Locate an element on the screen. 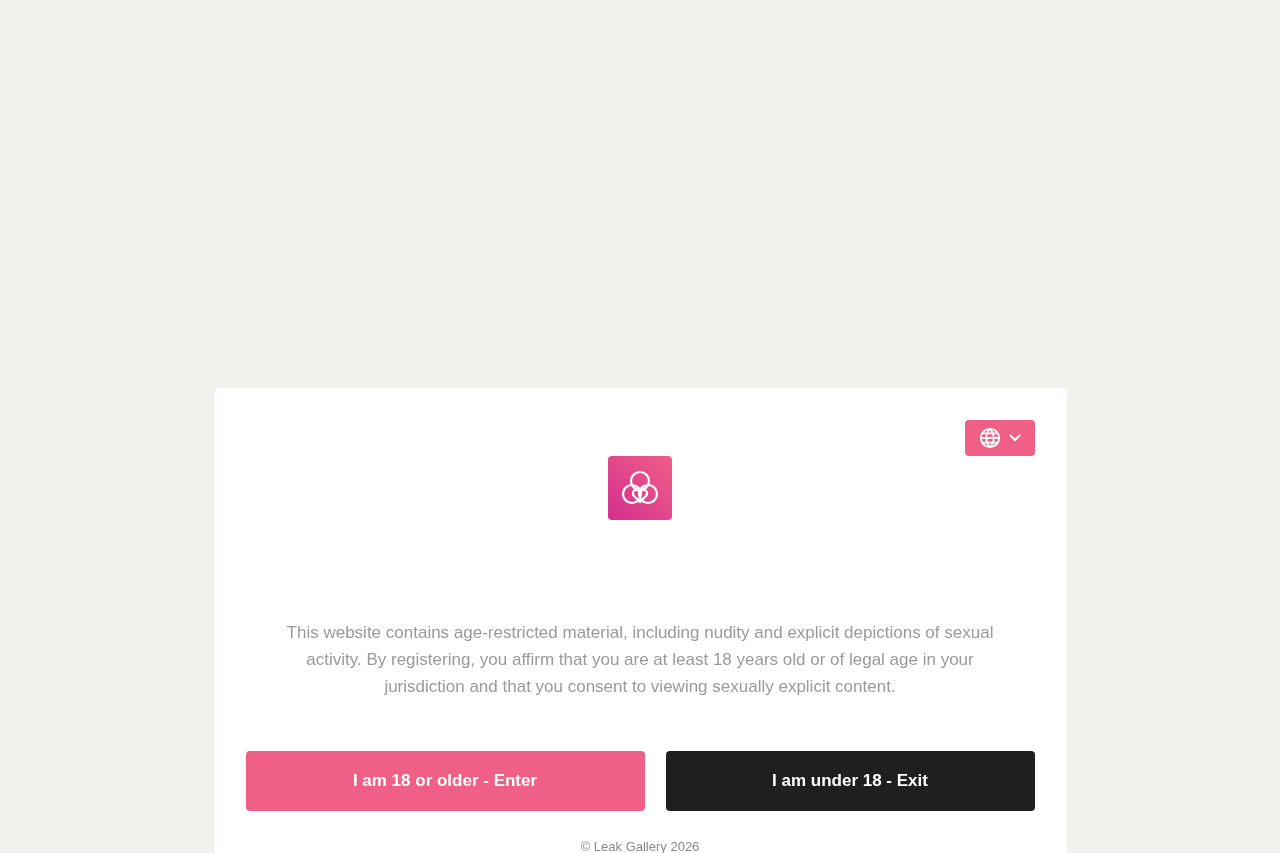  chevron-down-icon is located at coordinates (1014, 438).